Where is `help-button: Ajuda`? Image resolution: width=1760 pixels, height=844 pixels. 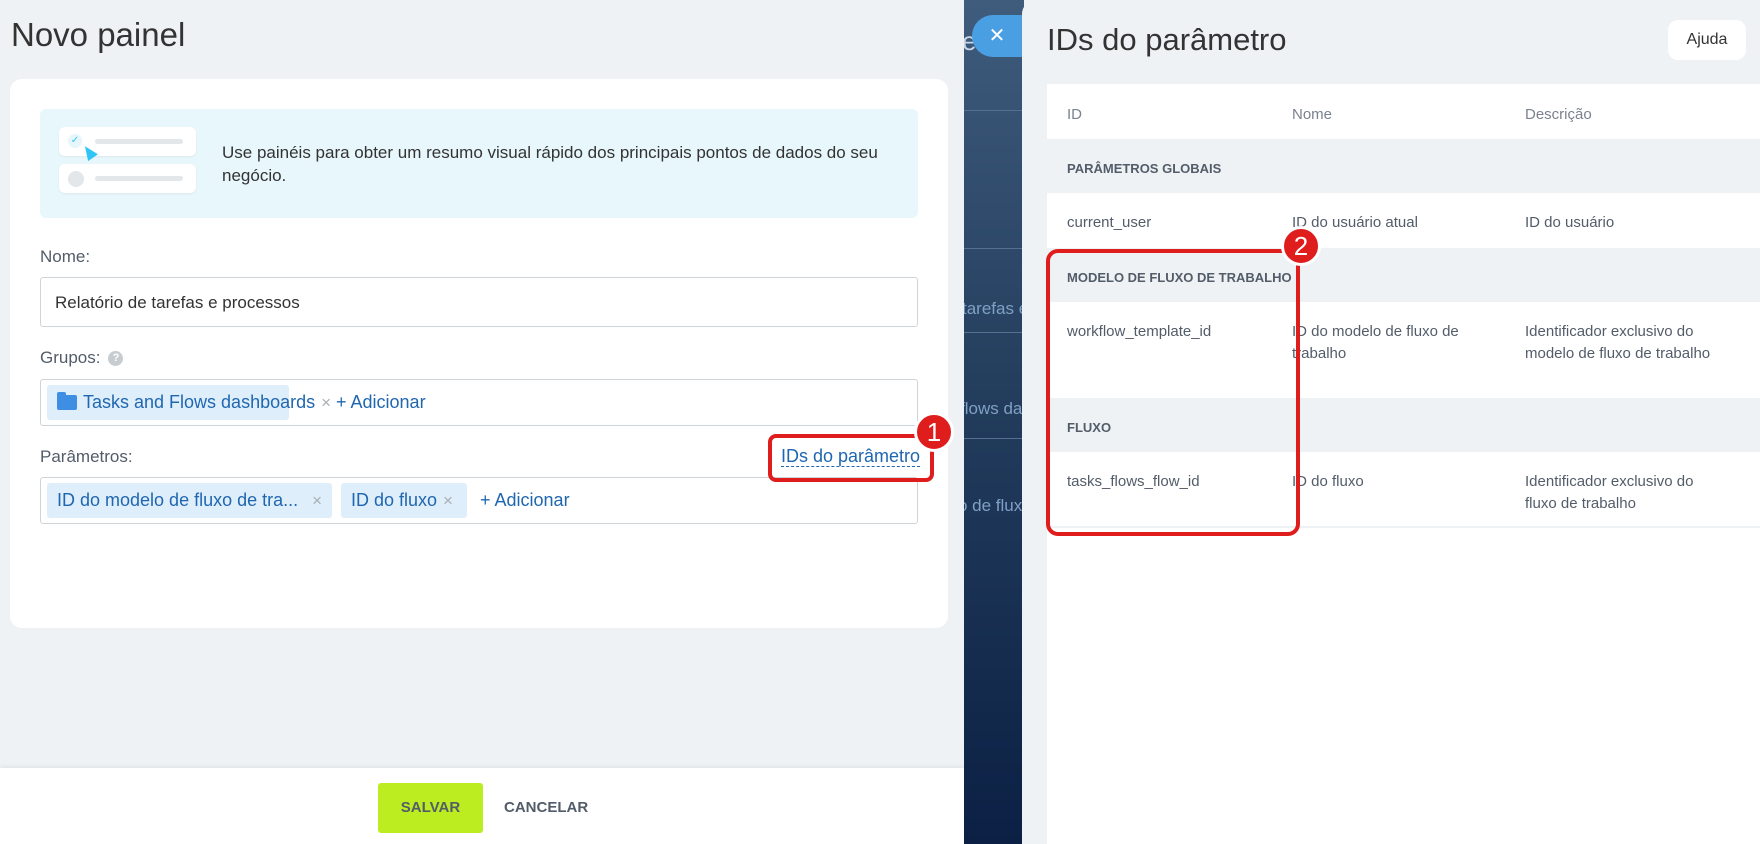
help-button: Ajuda is located at coordinates (1707, 40).